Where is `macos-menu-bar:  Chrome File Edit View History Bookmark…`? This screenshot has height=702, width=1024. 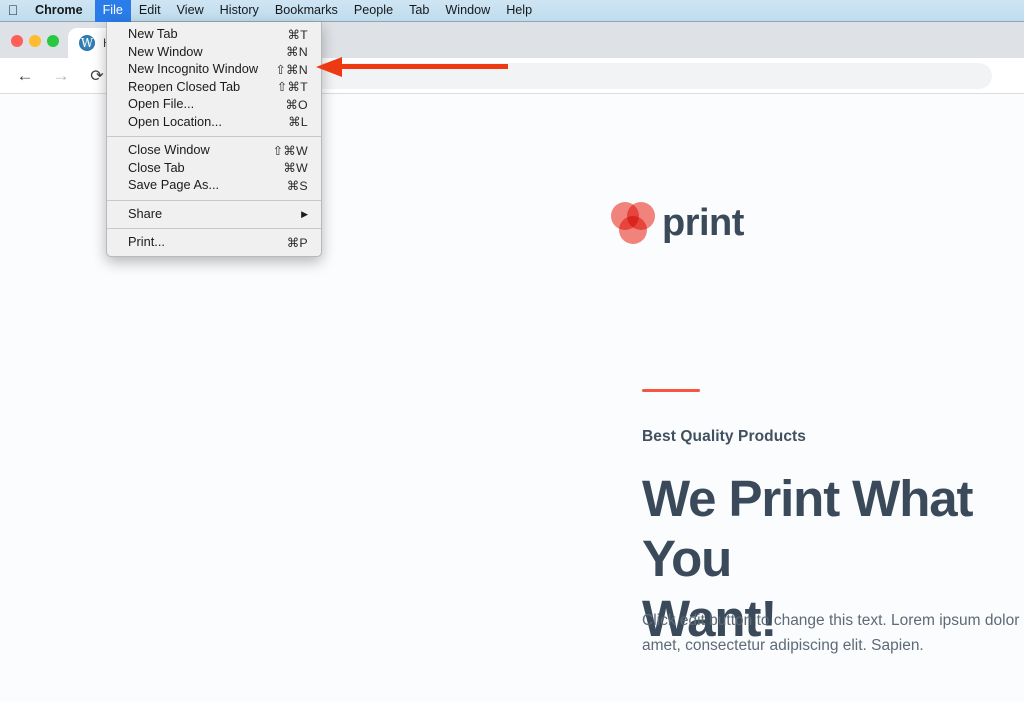
macos-menu-bar:  Chrome File Edit View History Bookmark… is located at coordinates (512, 11).